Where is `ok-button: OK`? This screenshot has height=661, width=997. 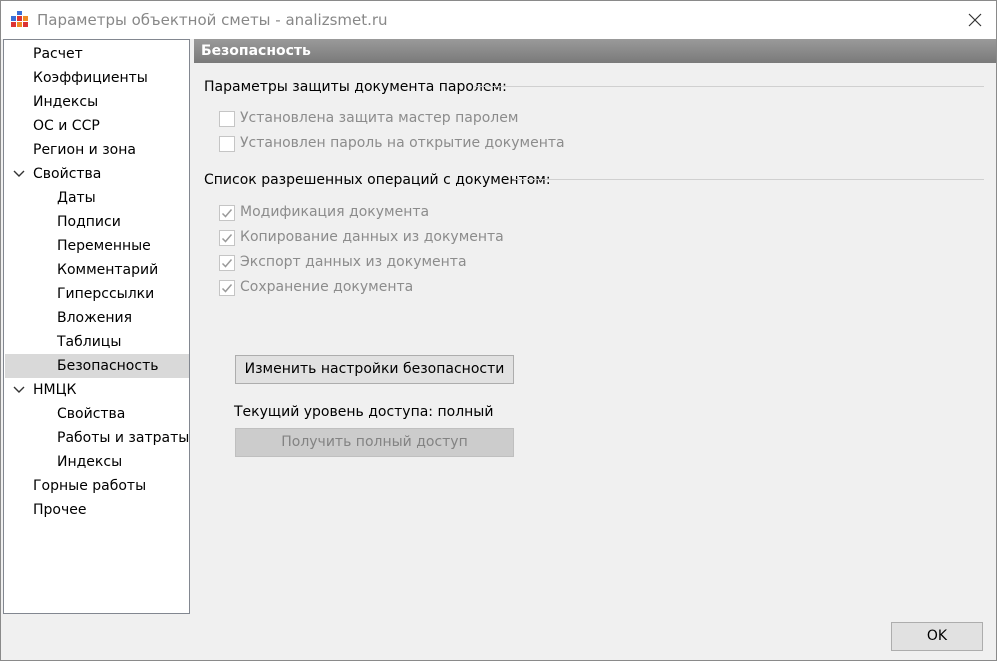 ok-button: OK is located at coordinates (937, 636).